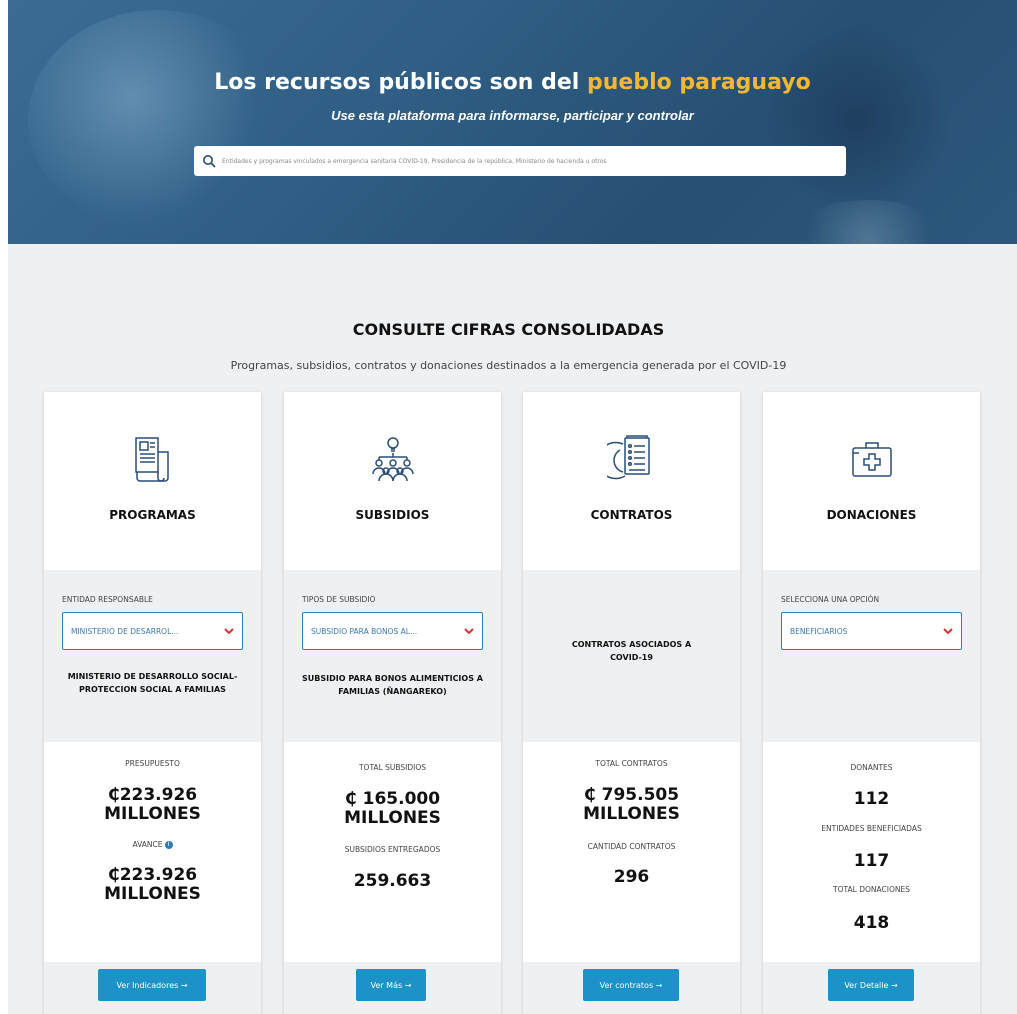 The image size is (1017, 1014). I want to click on hero-title-highlight: pueblo paraguayo, so click(699, 82).